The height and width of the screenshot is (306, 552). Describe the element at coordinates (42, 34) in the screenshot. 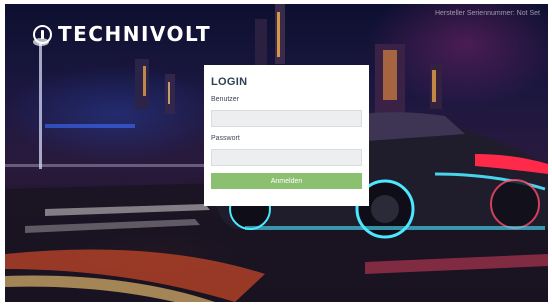

I see `power-bulb-icon` at that location.